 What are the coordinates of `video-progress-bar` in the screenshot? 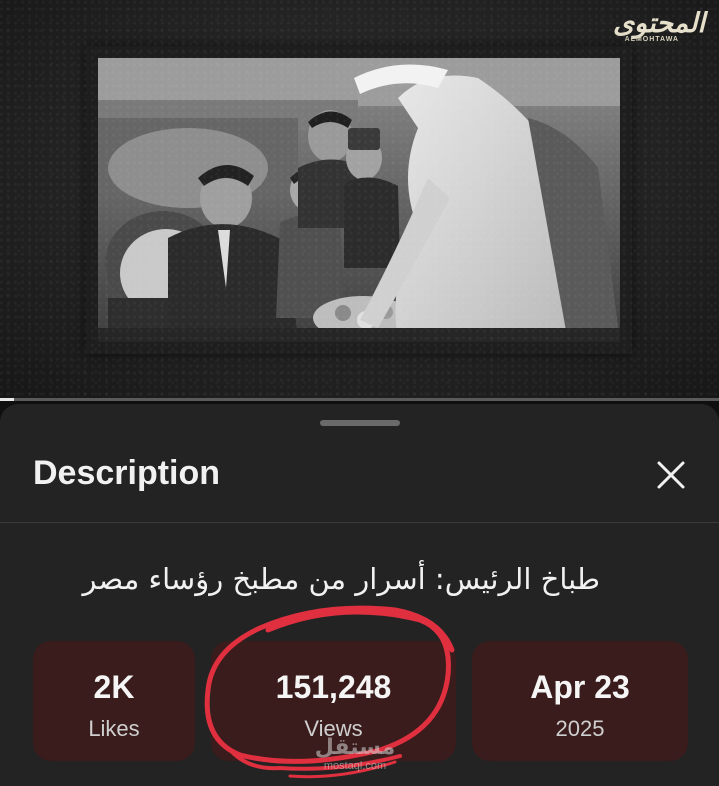 It's located at (359, 399).